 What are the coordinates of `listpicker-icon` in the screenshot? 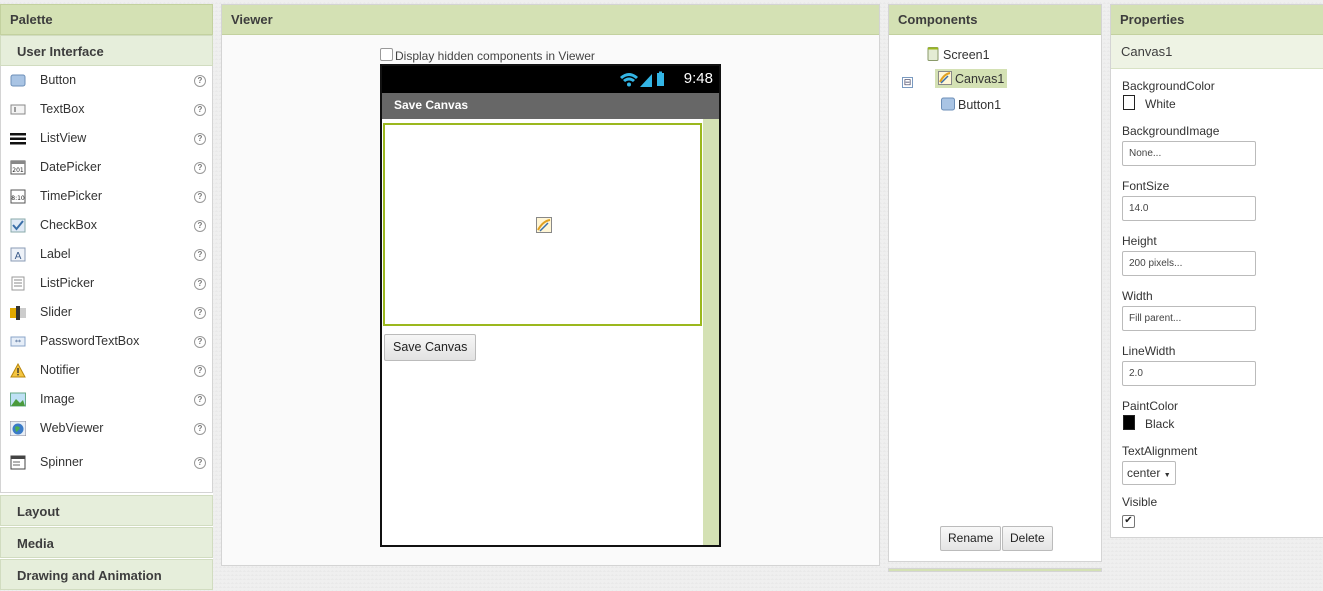 It's located at (18, 283).